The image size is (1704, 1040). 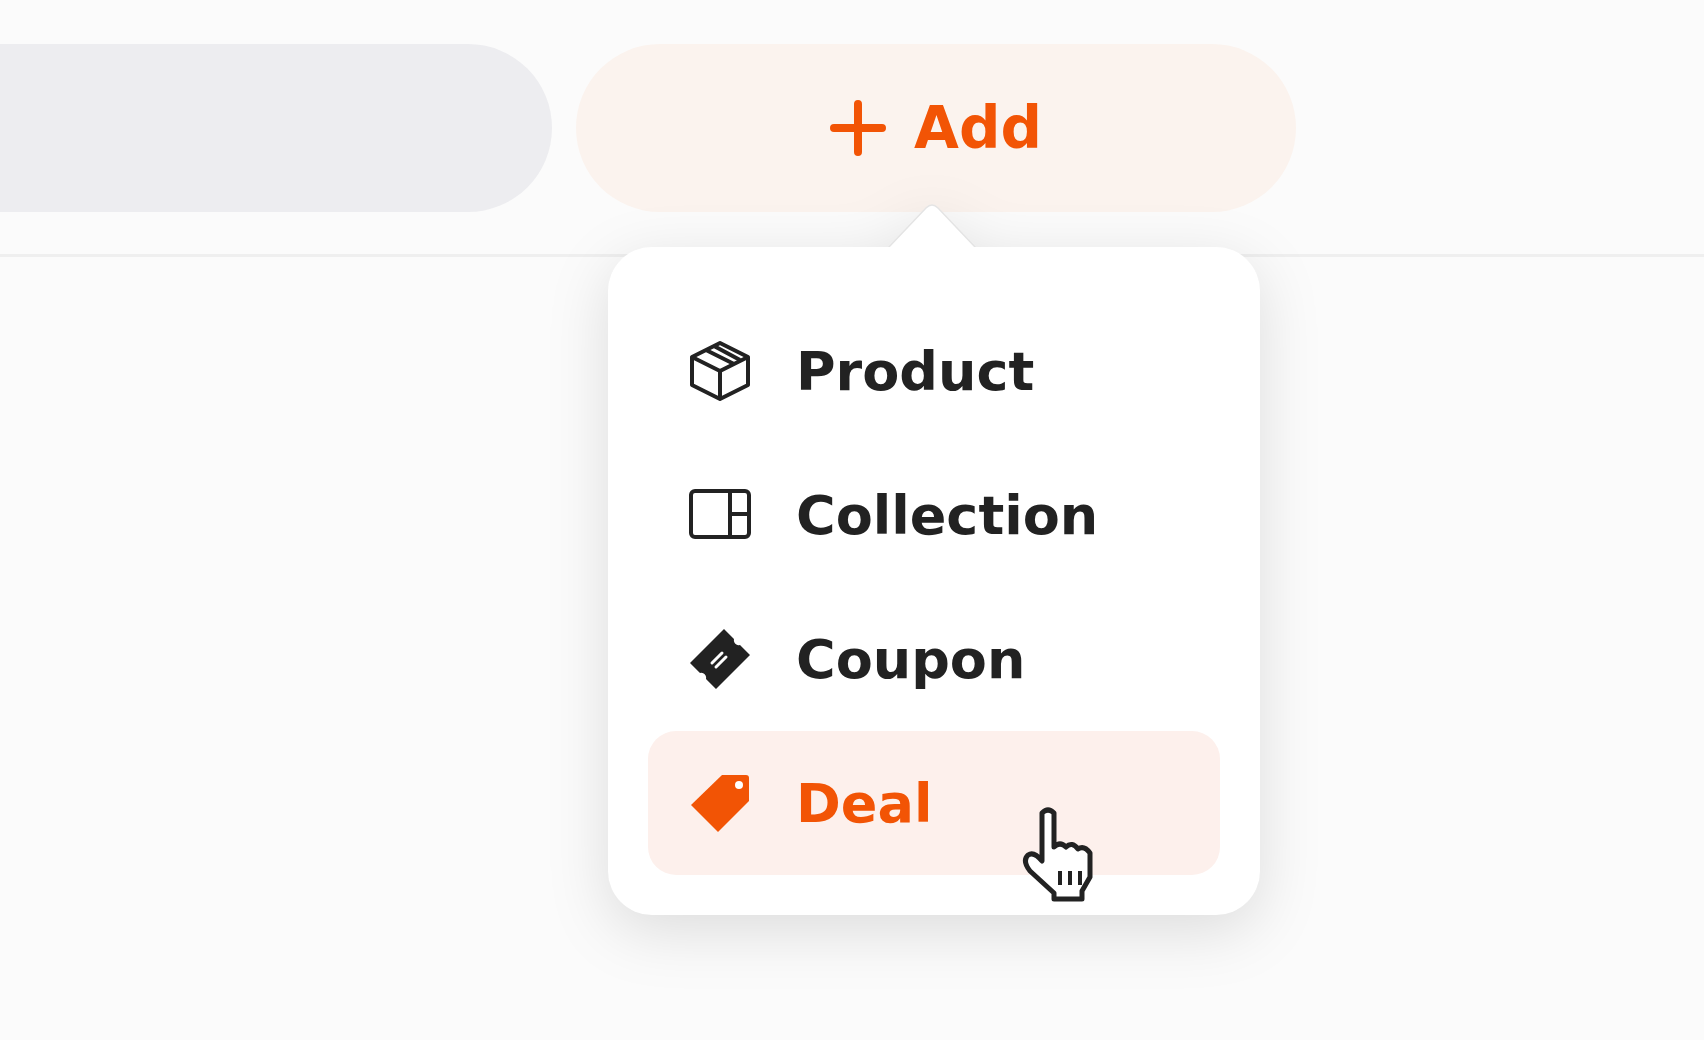 I want to click on ticket-icon, so click(x=720, y=659).